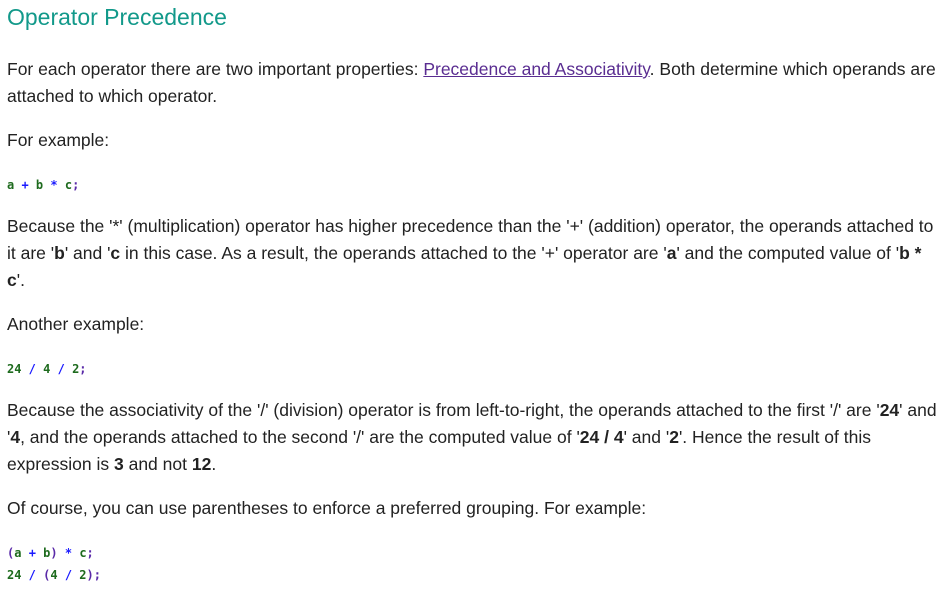 This screenshot has width=950, height=604. I want to click on code-line: 24 / 4 / 2;, so click(475, 369).